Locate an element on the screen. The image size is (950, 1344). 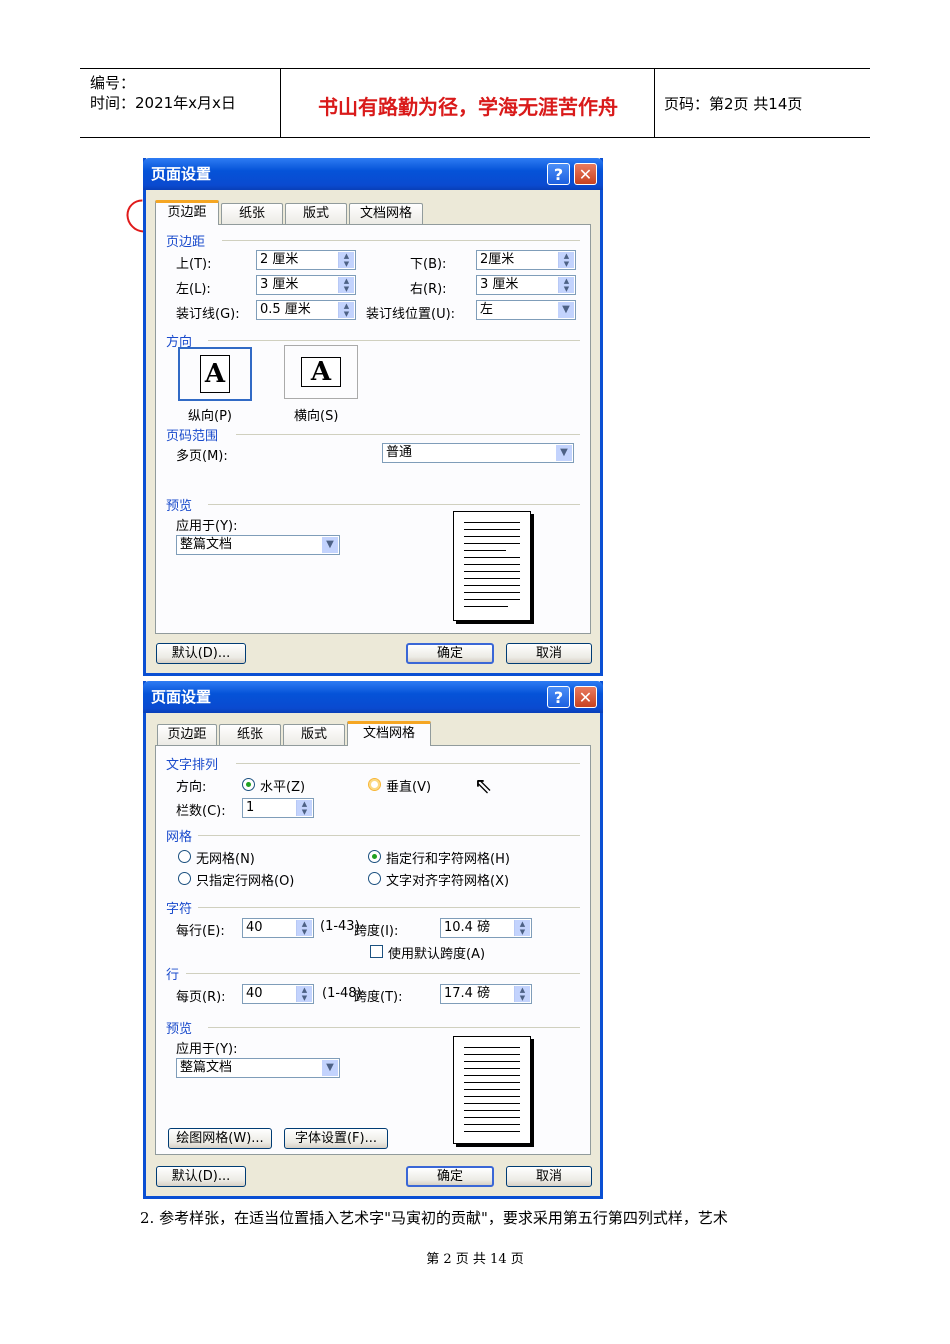
default-pitch-label: 使用默认跨度(A) is located at coordinates (436, 952).